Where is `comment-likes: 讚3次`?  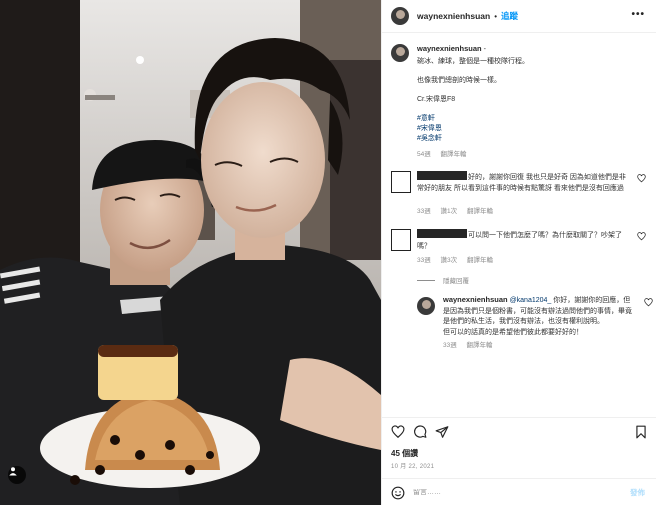
comment-likes: 讚3次 is located at coordinates (449, 260).